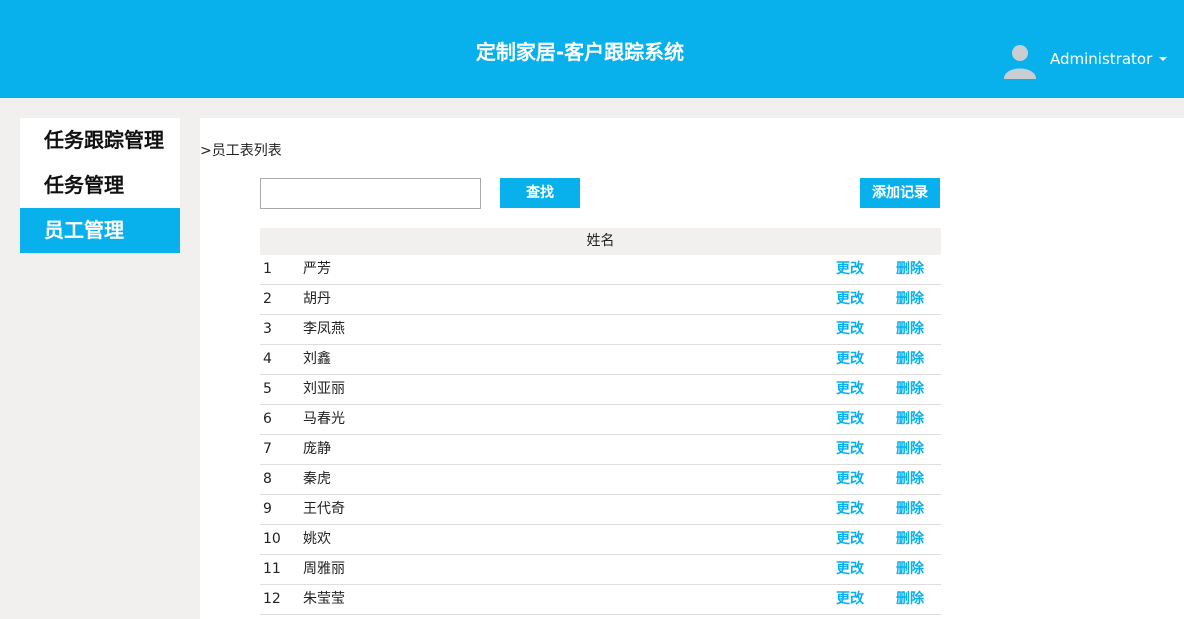 This screenshot has width=1184, height=619. I want to click on table-row: 7 庞静 更改 删除, so click(600, 450).